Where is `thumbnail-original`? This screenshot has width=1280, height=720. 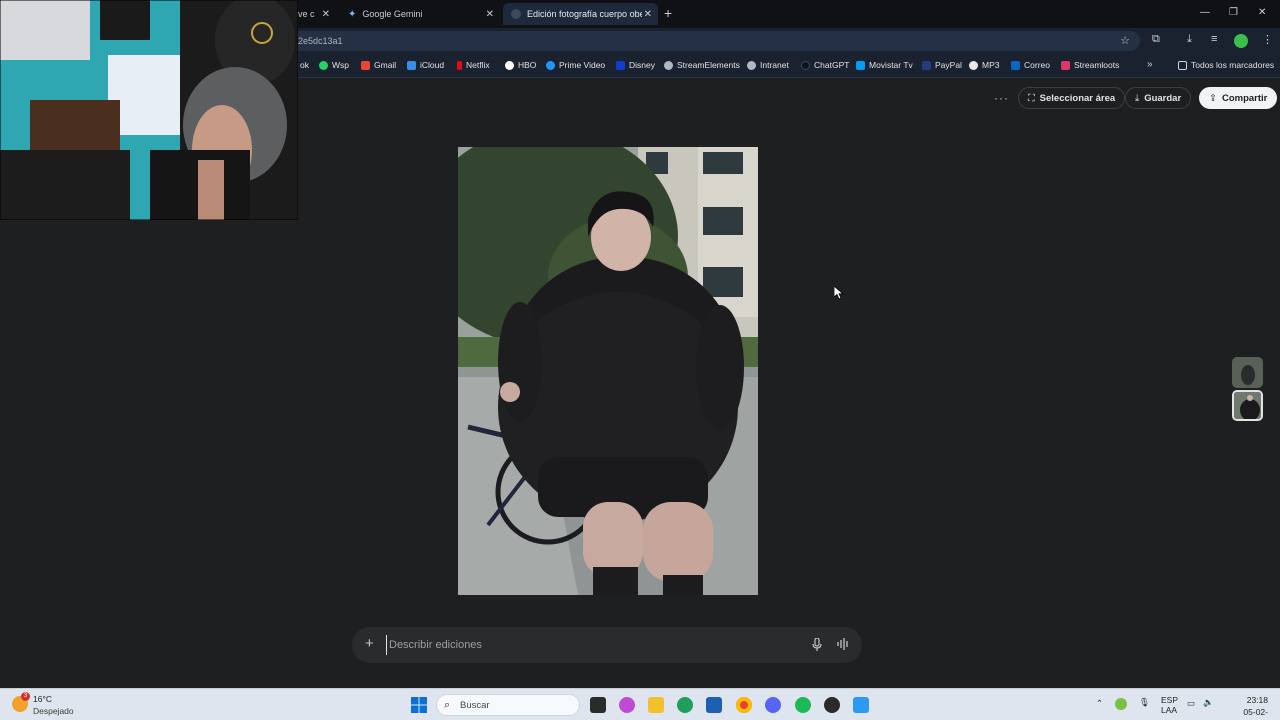 thumbnail-original is located at coordinates (1247, 372).